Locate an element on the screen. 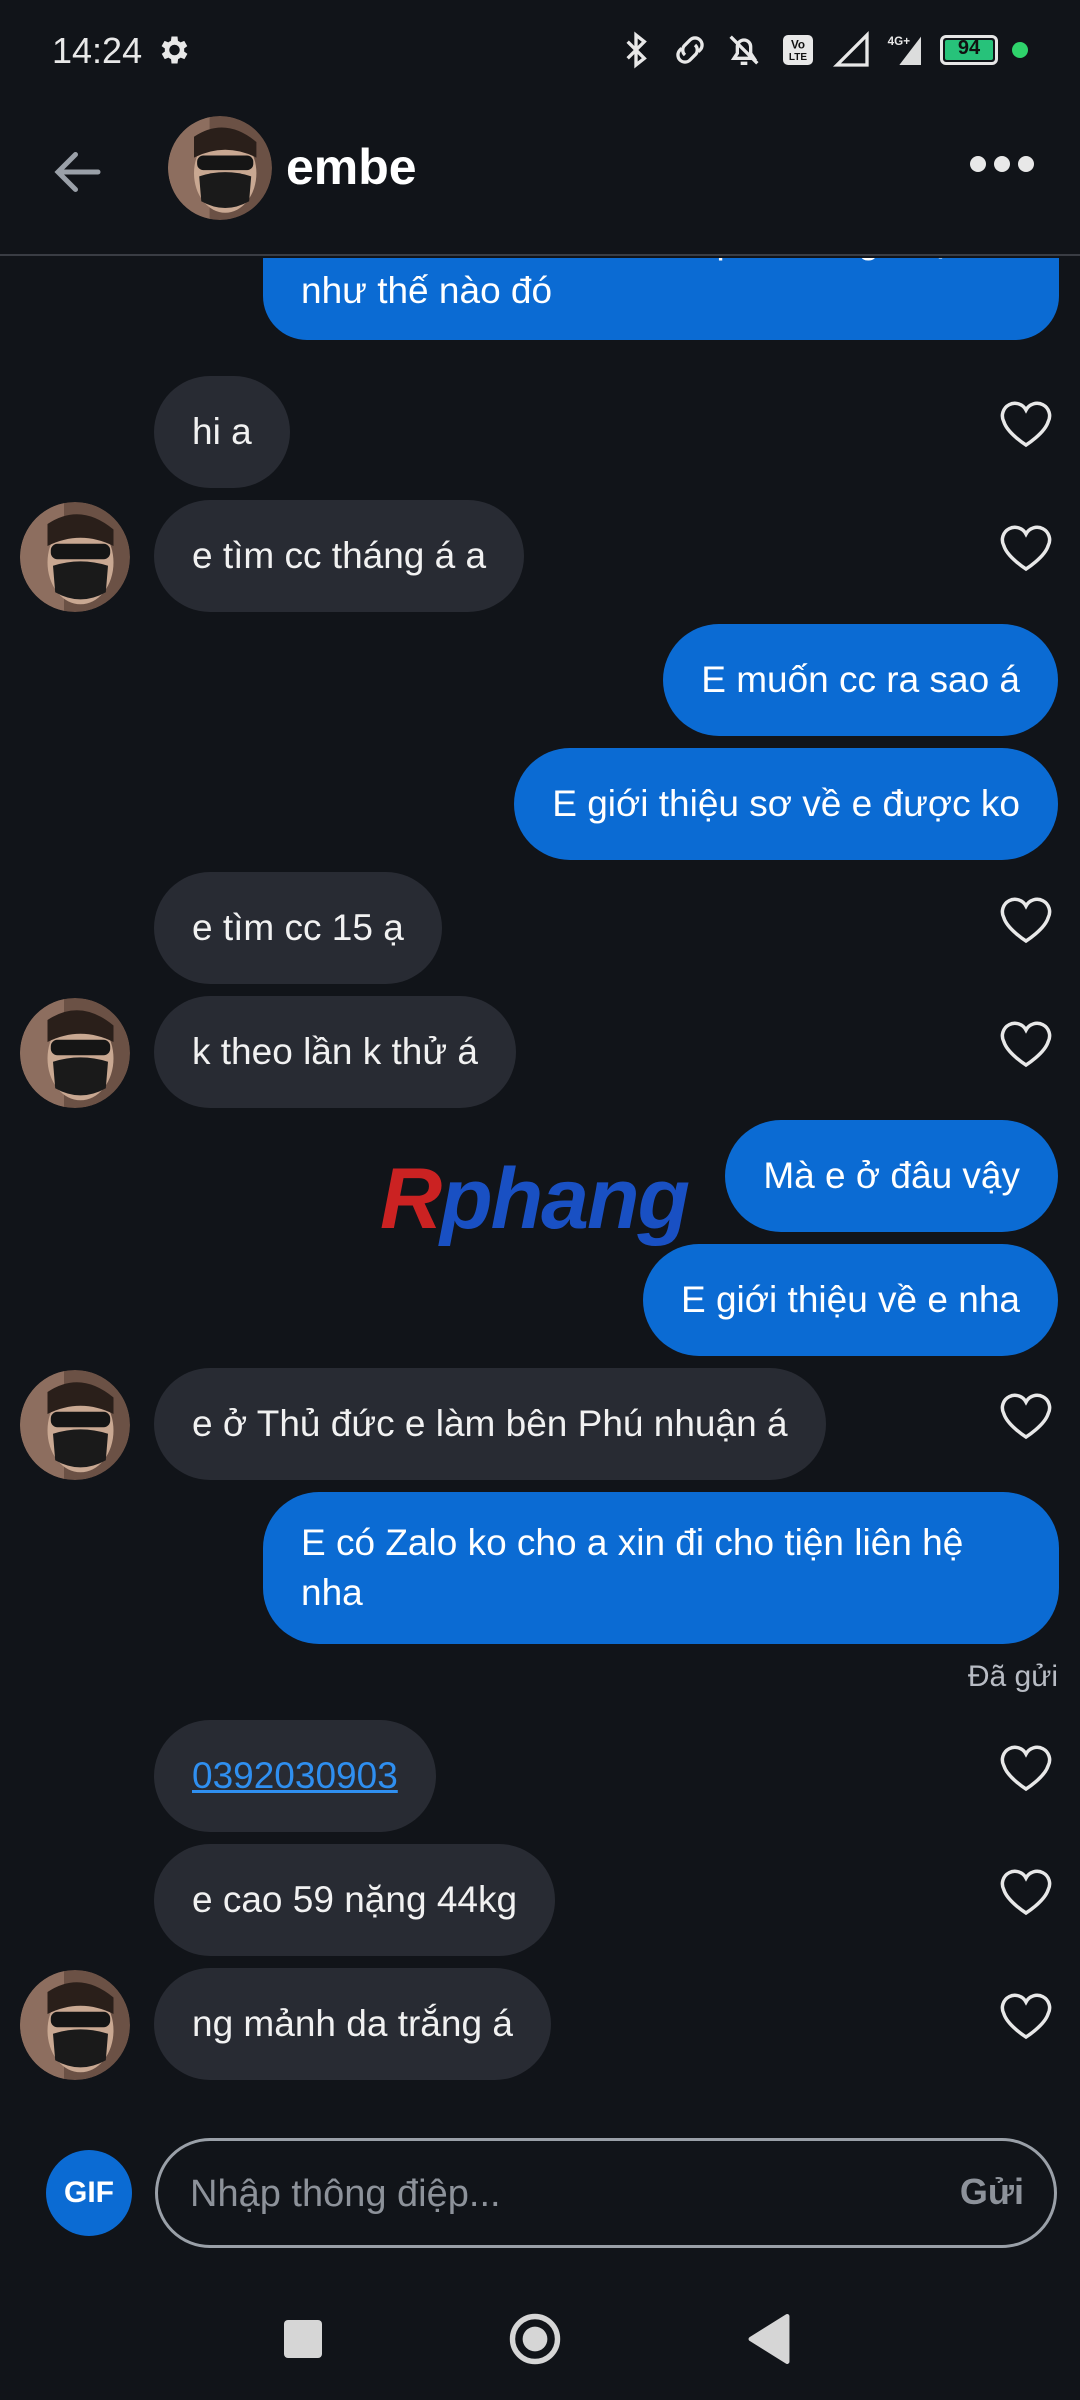  signal-icon is located at coordinates (850, 48).